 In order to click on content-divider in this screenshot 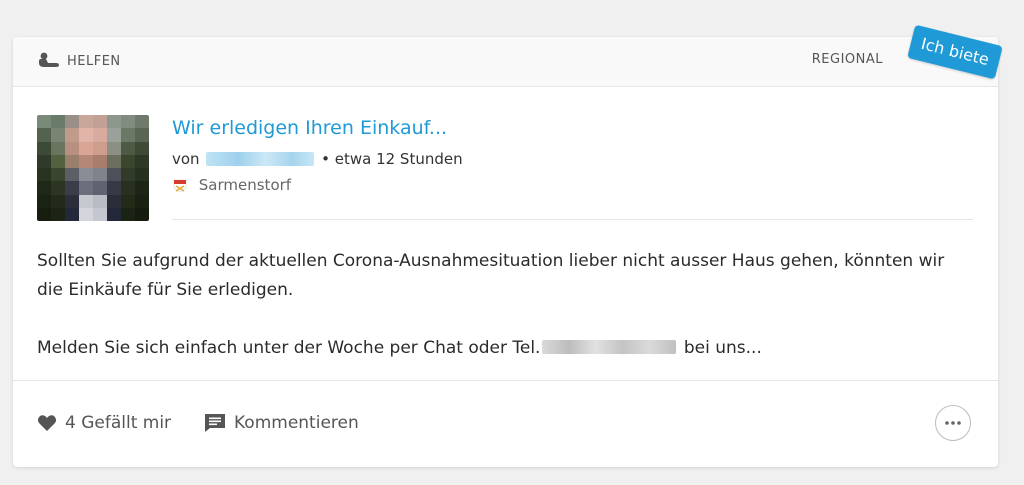, I will do `click(572, 219)`.